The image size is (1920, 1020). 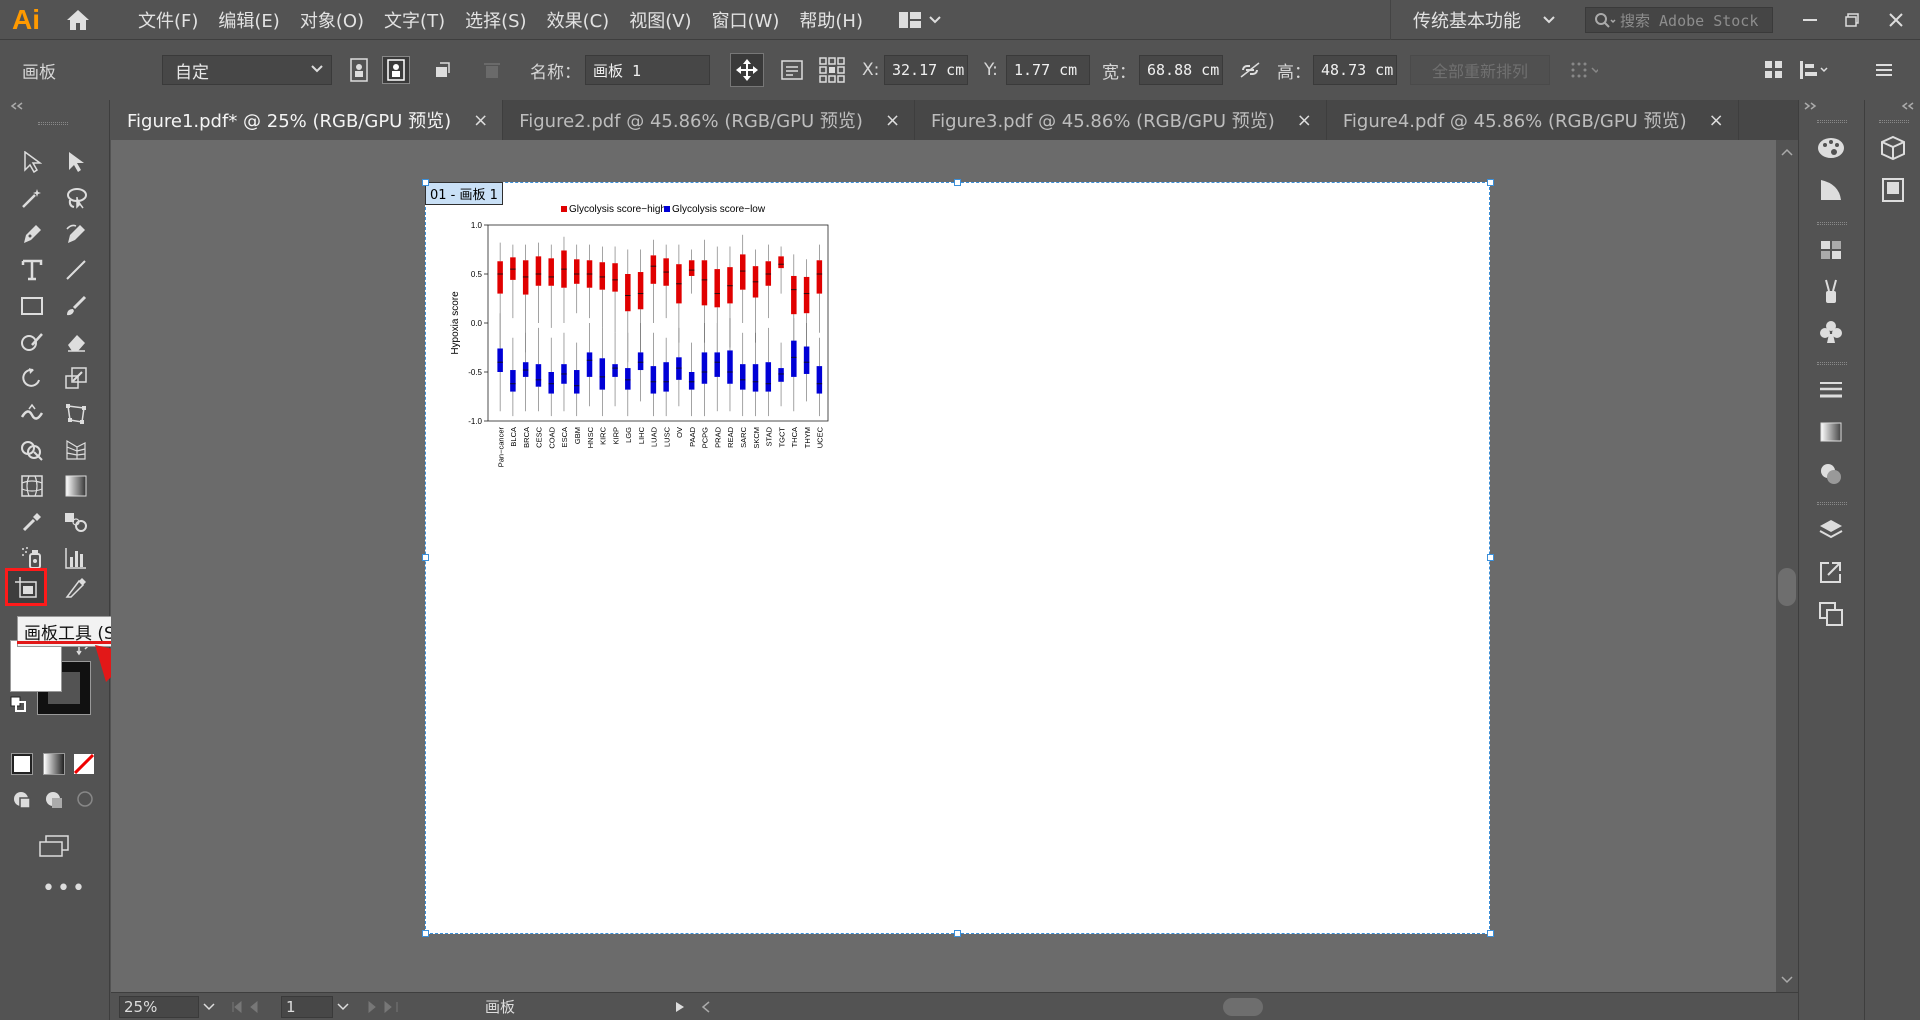 I want to click on free-transform-tool, so click(x=76, y=414).